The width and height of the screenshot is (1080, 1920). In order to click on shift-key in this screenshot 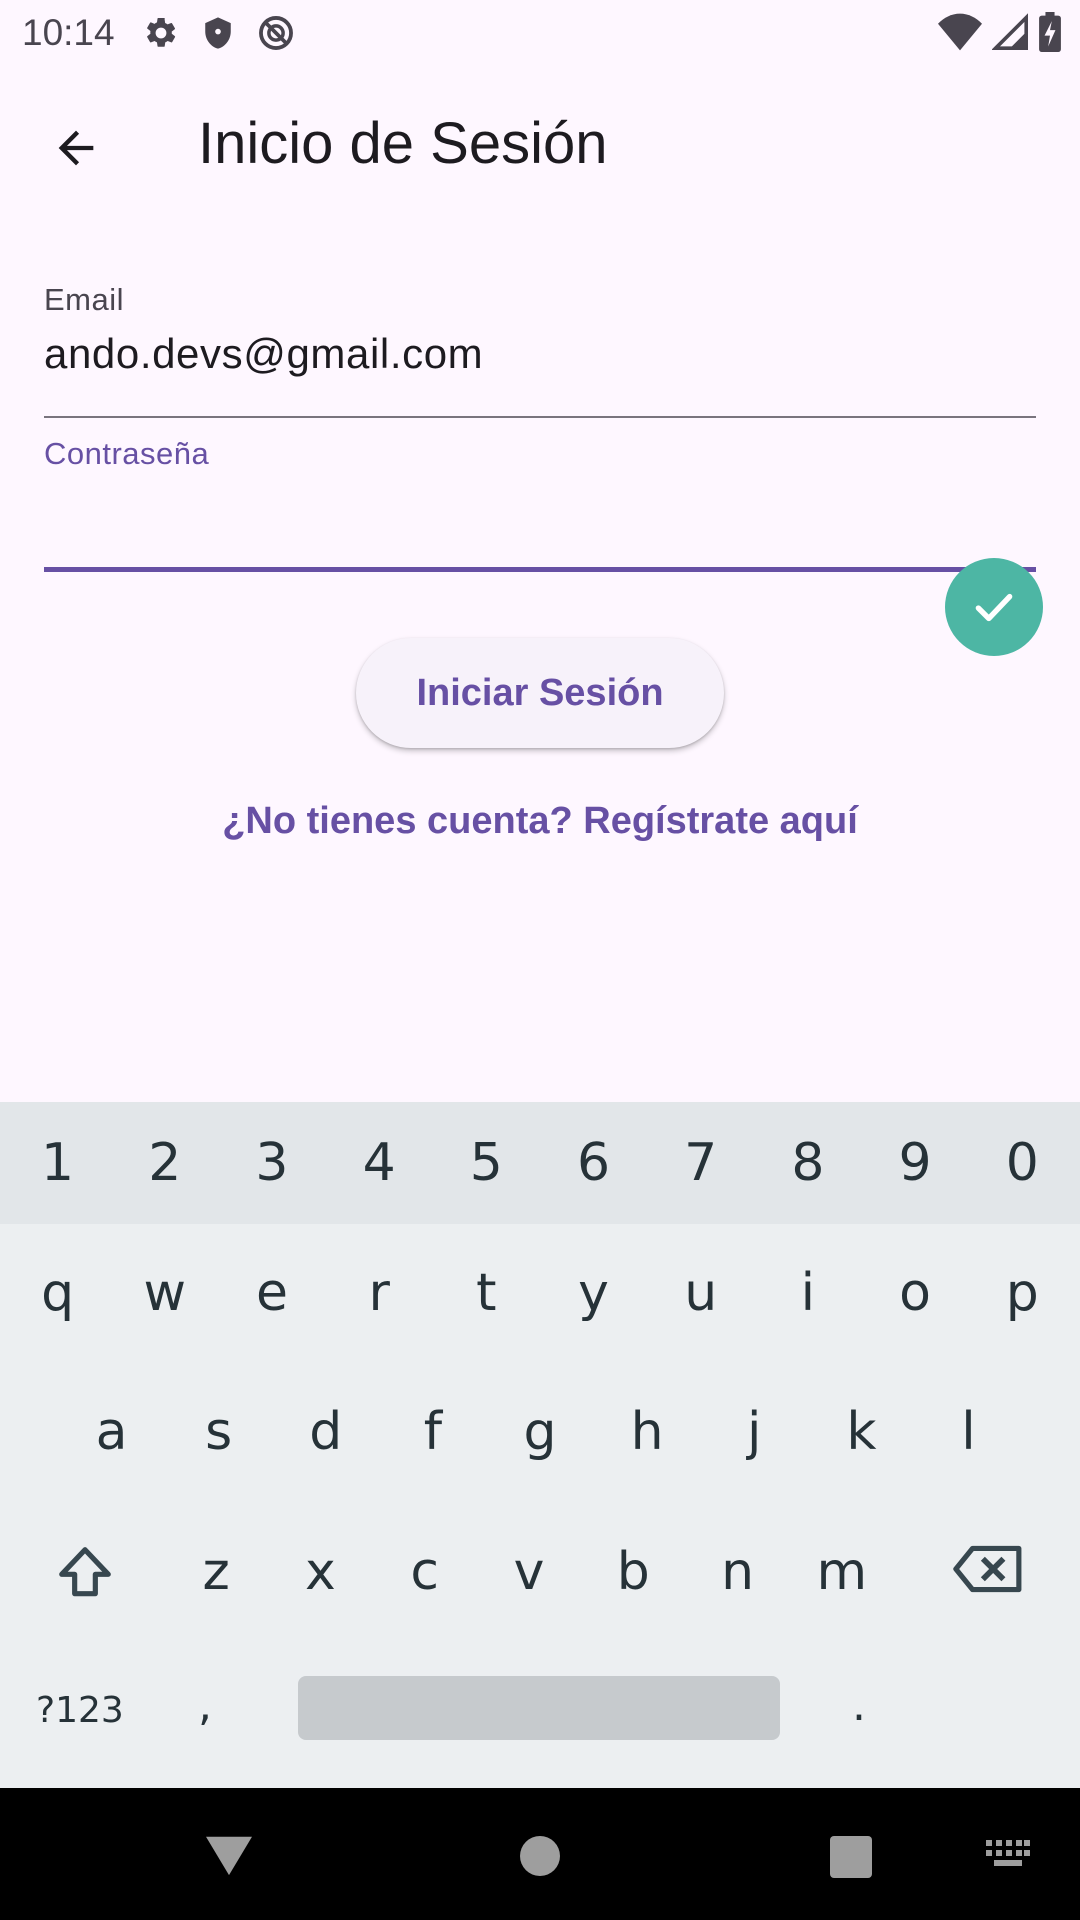, I will do `click(85, 1573)`.